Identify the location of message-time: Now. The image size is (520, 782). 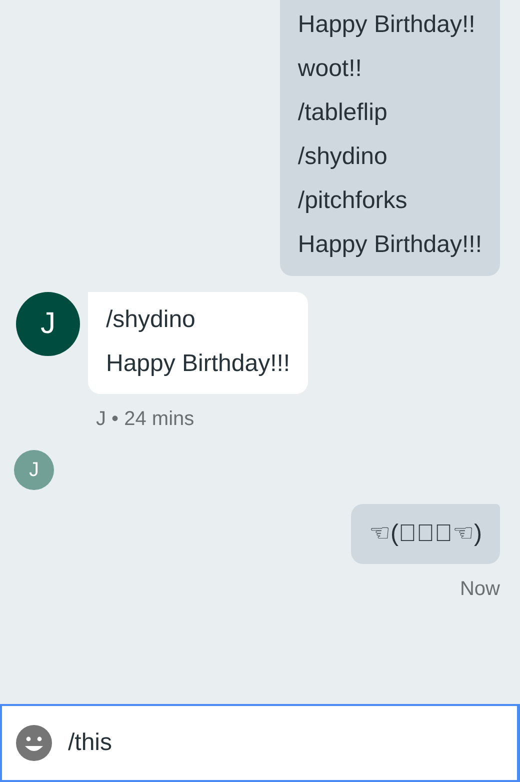
(480, 589).